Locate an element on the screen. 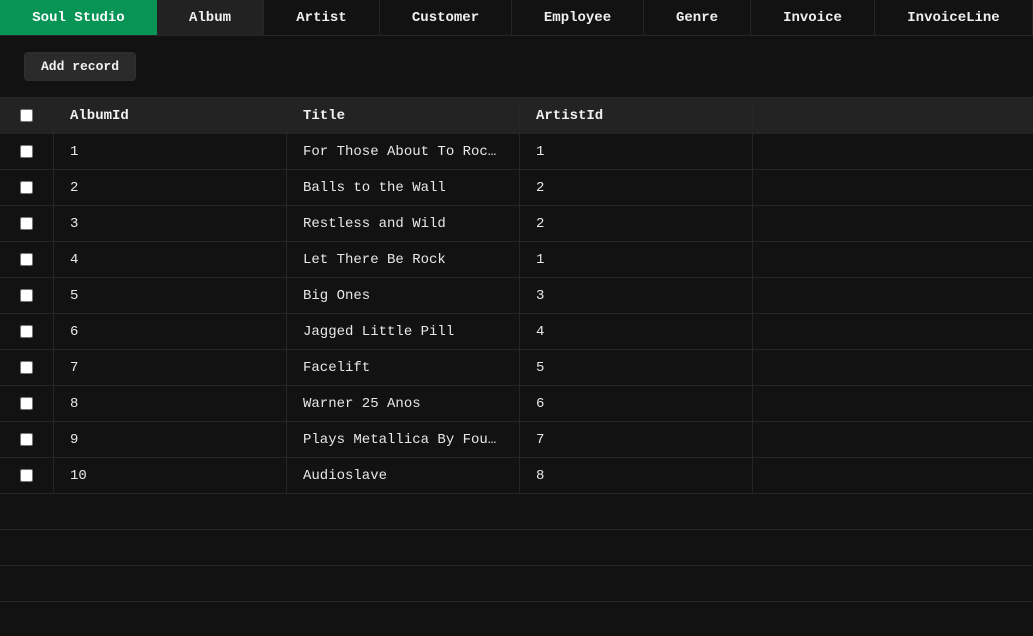 The height and width of the screenshot is (636, 1033). cell-artistid: 4 is located at coordinates (636, 331).